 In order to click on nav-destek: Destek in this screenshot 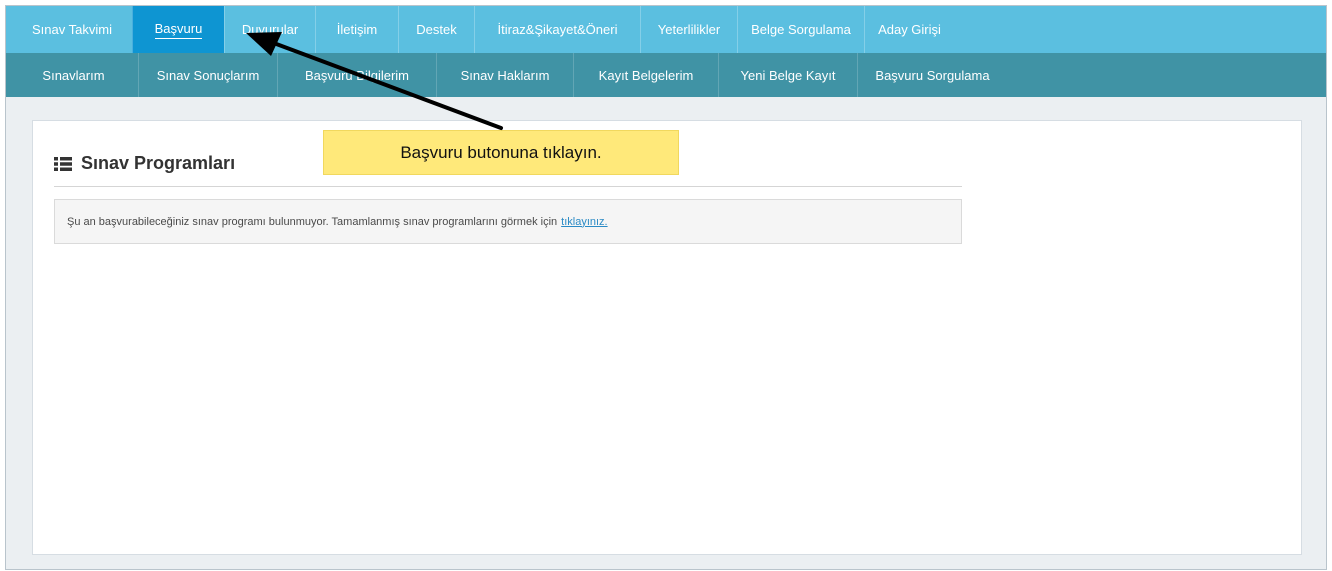, I will do `click(436, 29)`.